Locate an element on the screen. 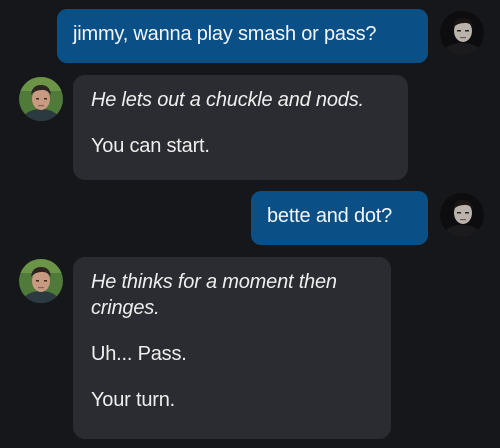  sent-bubble: bette and dot? is located at coordinates (339, 218).